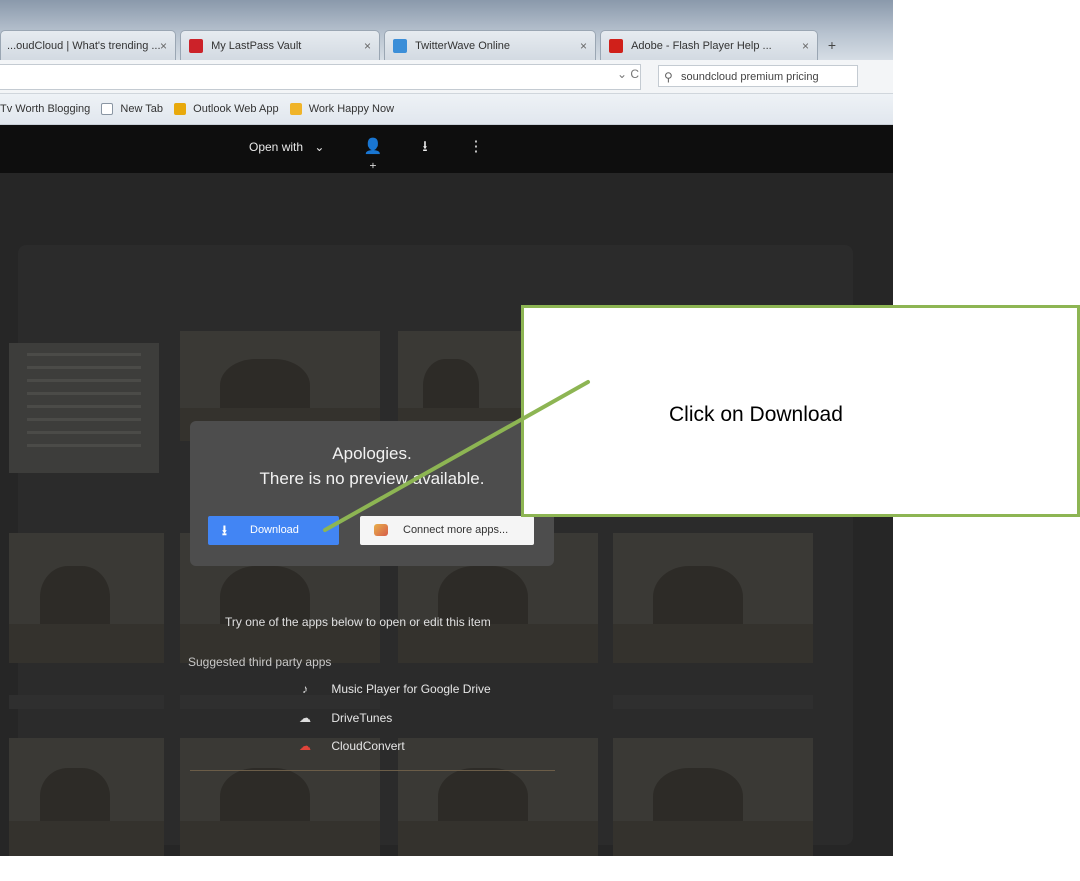 The image size is (1080, 881). Describe the element at coordinates (668, 77) in the screenshot. I see `search-icon: ⚲` at that location.